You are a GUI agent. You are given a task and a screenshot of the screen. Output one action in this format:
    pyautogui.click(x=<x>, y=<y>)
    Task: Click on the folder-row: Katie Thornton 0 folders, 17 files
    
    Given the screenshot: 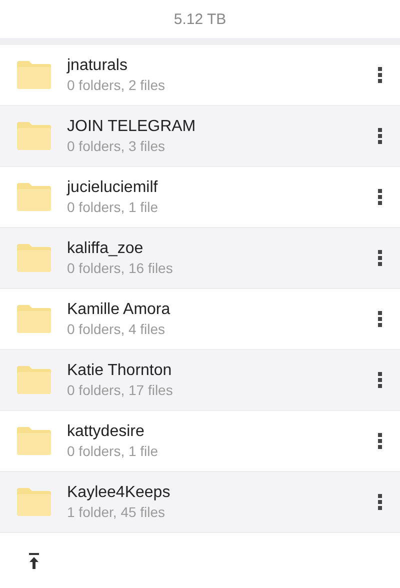 What is the action you would take?
    pyautogui.click(x=200, y=380)
    